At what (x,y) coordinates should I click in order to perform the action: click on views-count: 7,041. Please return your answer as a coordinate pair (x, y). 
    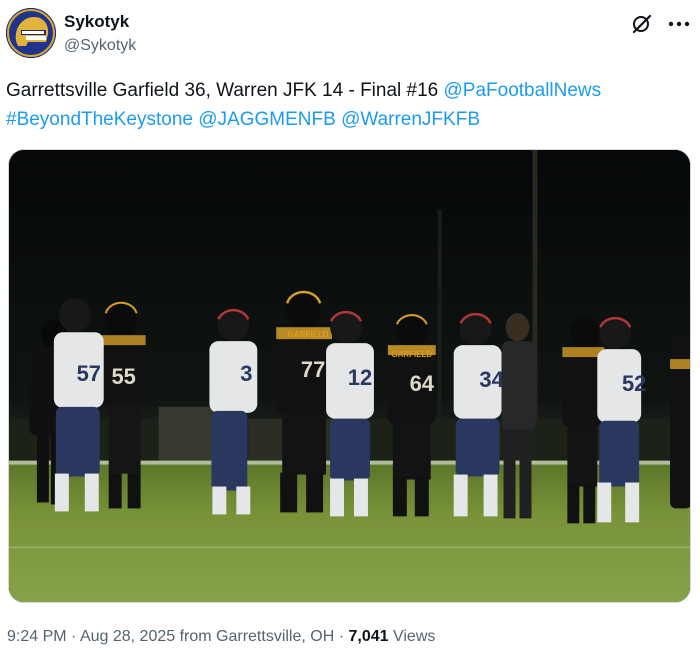
    Looking at the image, I should click on (368, 636).